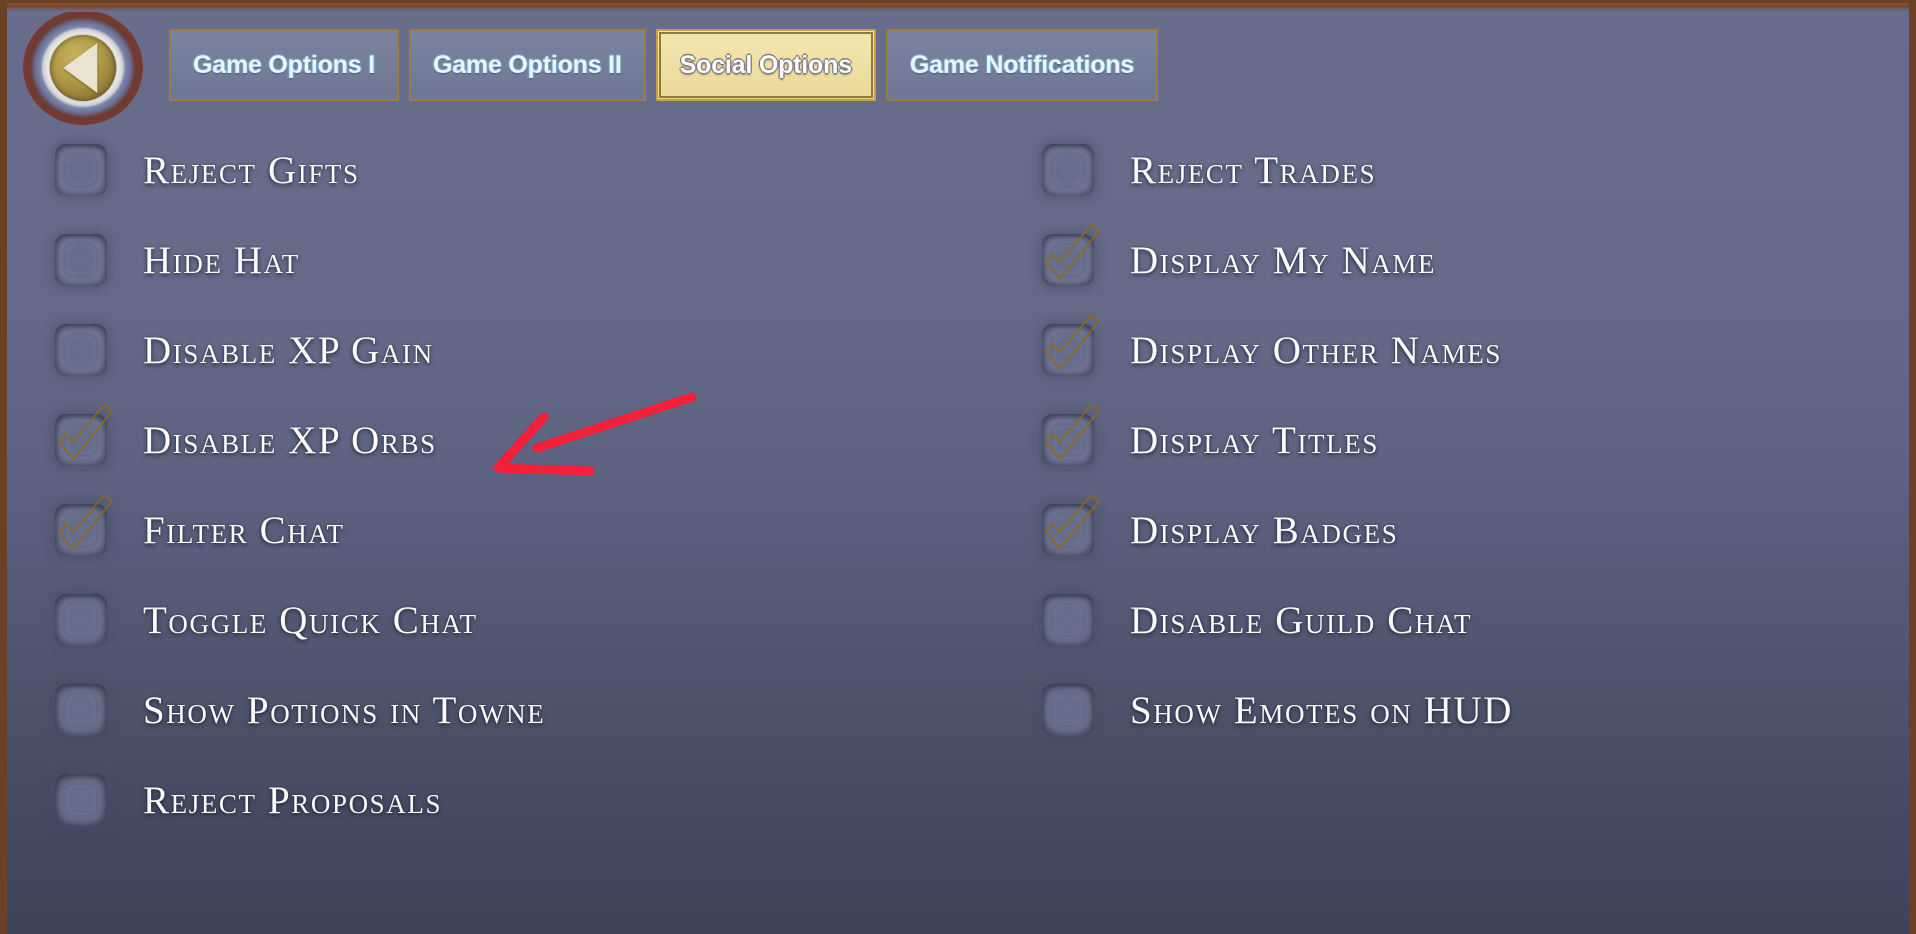 The height and width of the screenshot is (934, 1916). Describe the element at coordinates (290, 440) in the screenshot. I see `option-label: Disable XP Orbs` at that location.